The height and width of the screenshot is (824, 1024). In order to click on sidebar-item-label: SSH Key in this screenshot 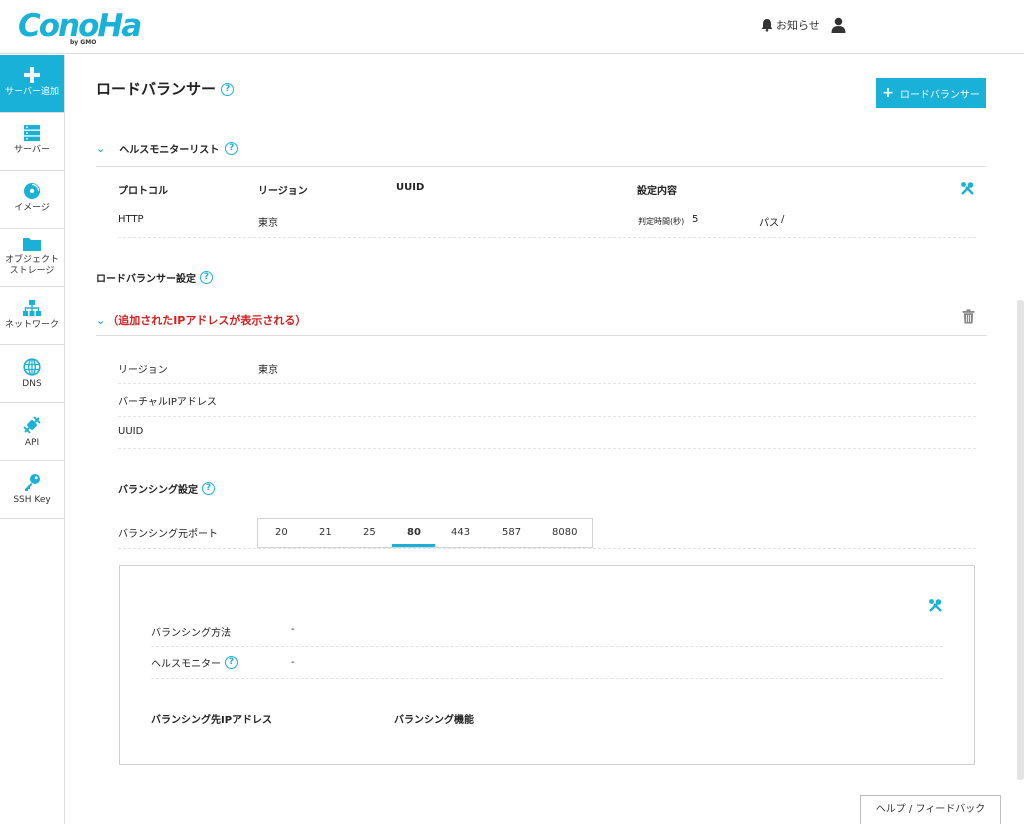, I will do `click(32, 500)`.